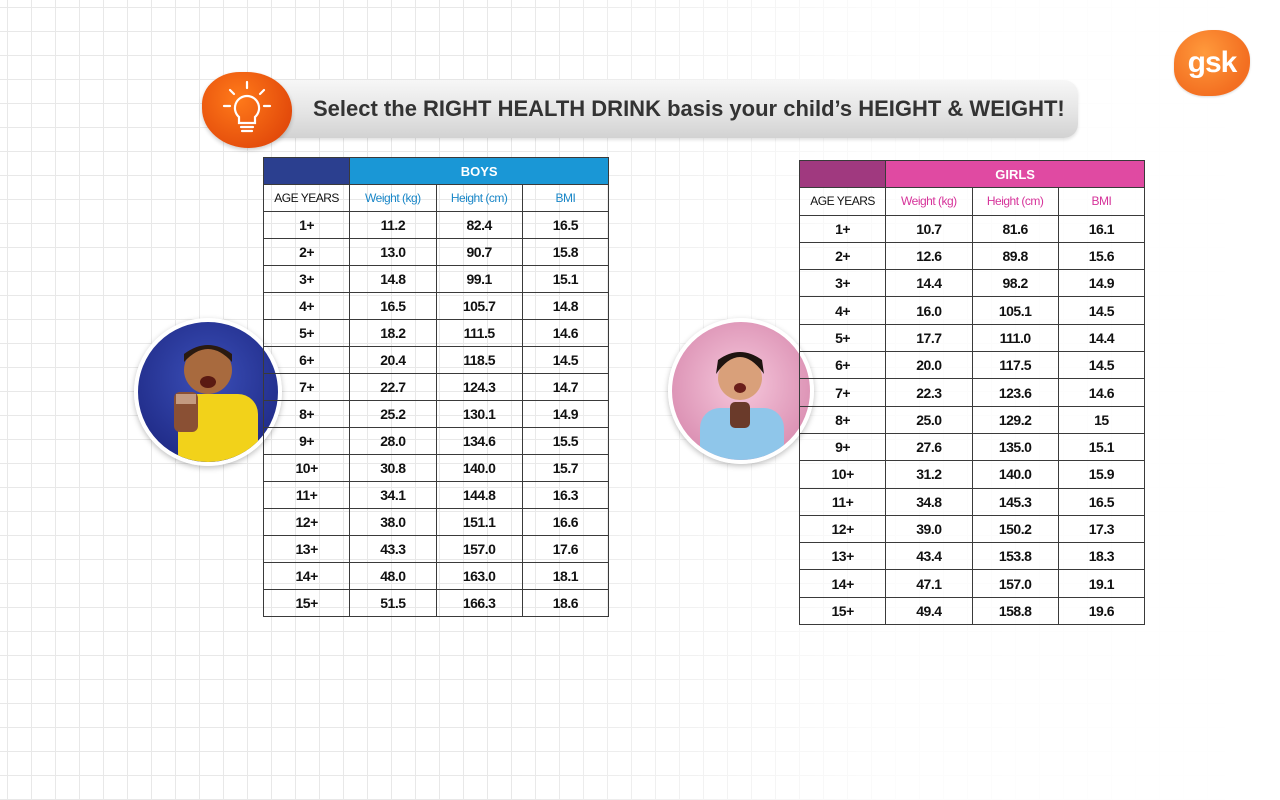 This screenshot has height=800, width=1280. Describe the element at coordinates (1101, 201) in the screenshot. I see `girls-col-bmi: BMI` at that location.